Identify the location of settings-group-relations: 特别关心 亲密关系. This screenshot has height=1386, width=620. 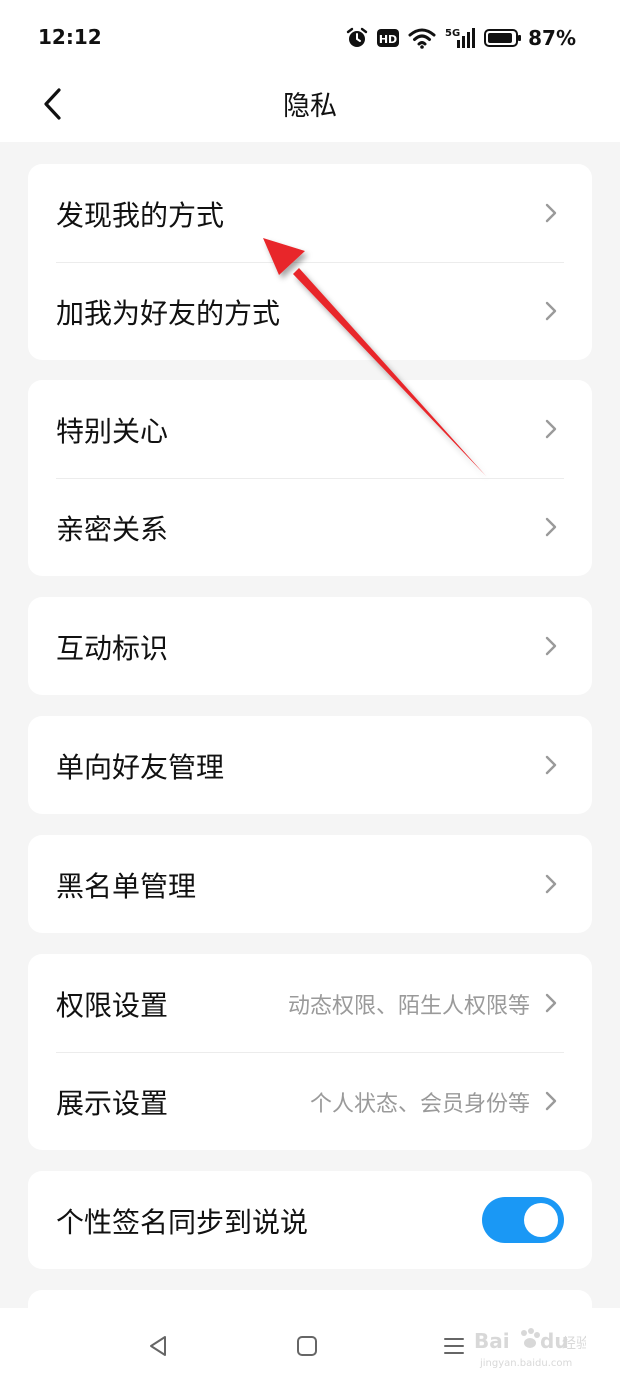
(310, 478).